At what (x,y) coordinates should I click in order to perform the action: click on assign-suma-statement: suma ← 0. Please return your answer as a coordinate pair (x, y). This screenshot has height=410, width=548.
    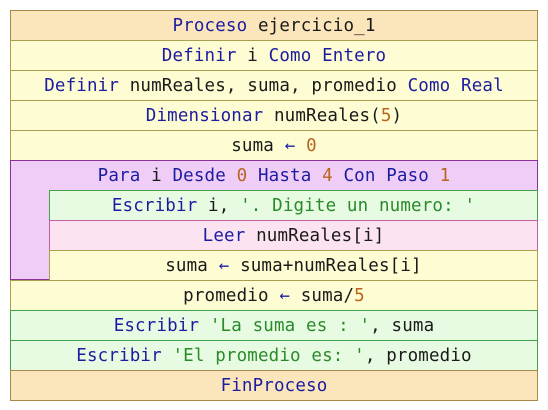
    Looking at the image, I should click on (274, 145).